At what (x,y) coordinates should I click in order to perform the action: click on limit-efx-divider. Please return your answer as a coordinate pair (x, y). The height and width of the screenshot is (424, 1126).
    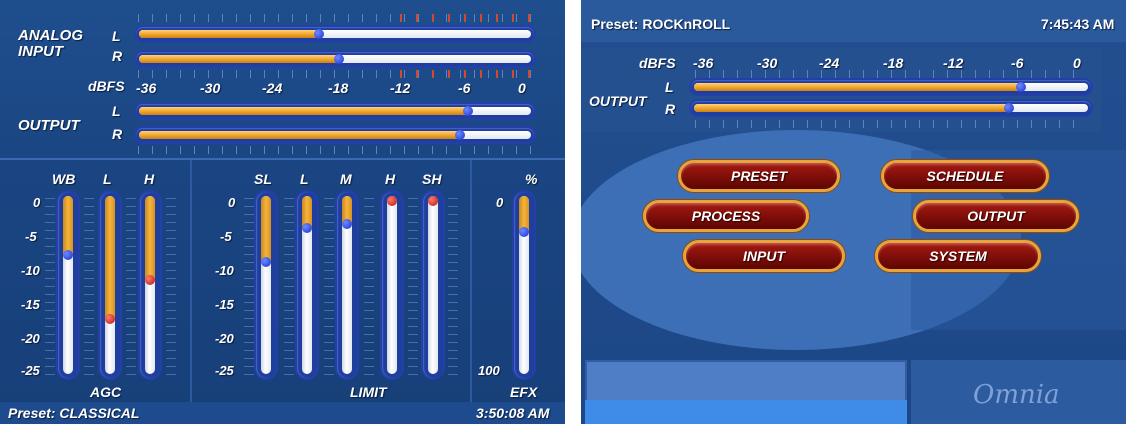
    Looking at the image, I should click on (471, 281).